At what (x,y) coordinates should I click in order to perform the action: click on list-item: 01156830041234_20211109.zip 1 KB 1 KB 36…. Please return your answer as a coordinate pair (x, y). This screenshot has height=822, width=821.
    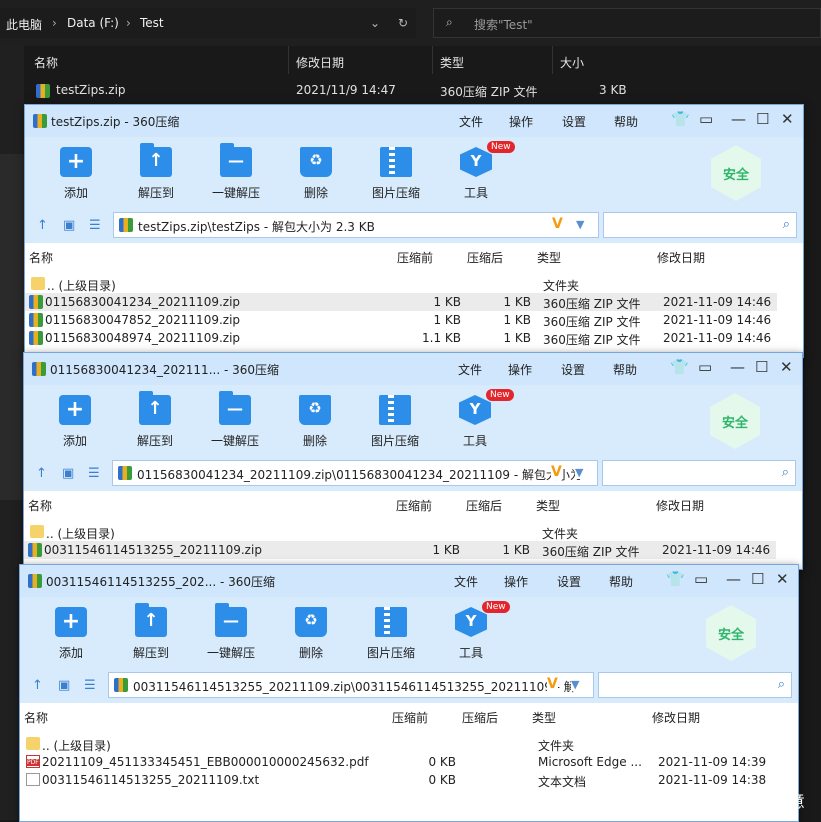
    Looking at the image, I should click on (401, 302).